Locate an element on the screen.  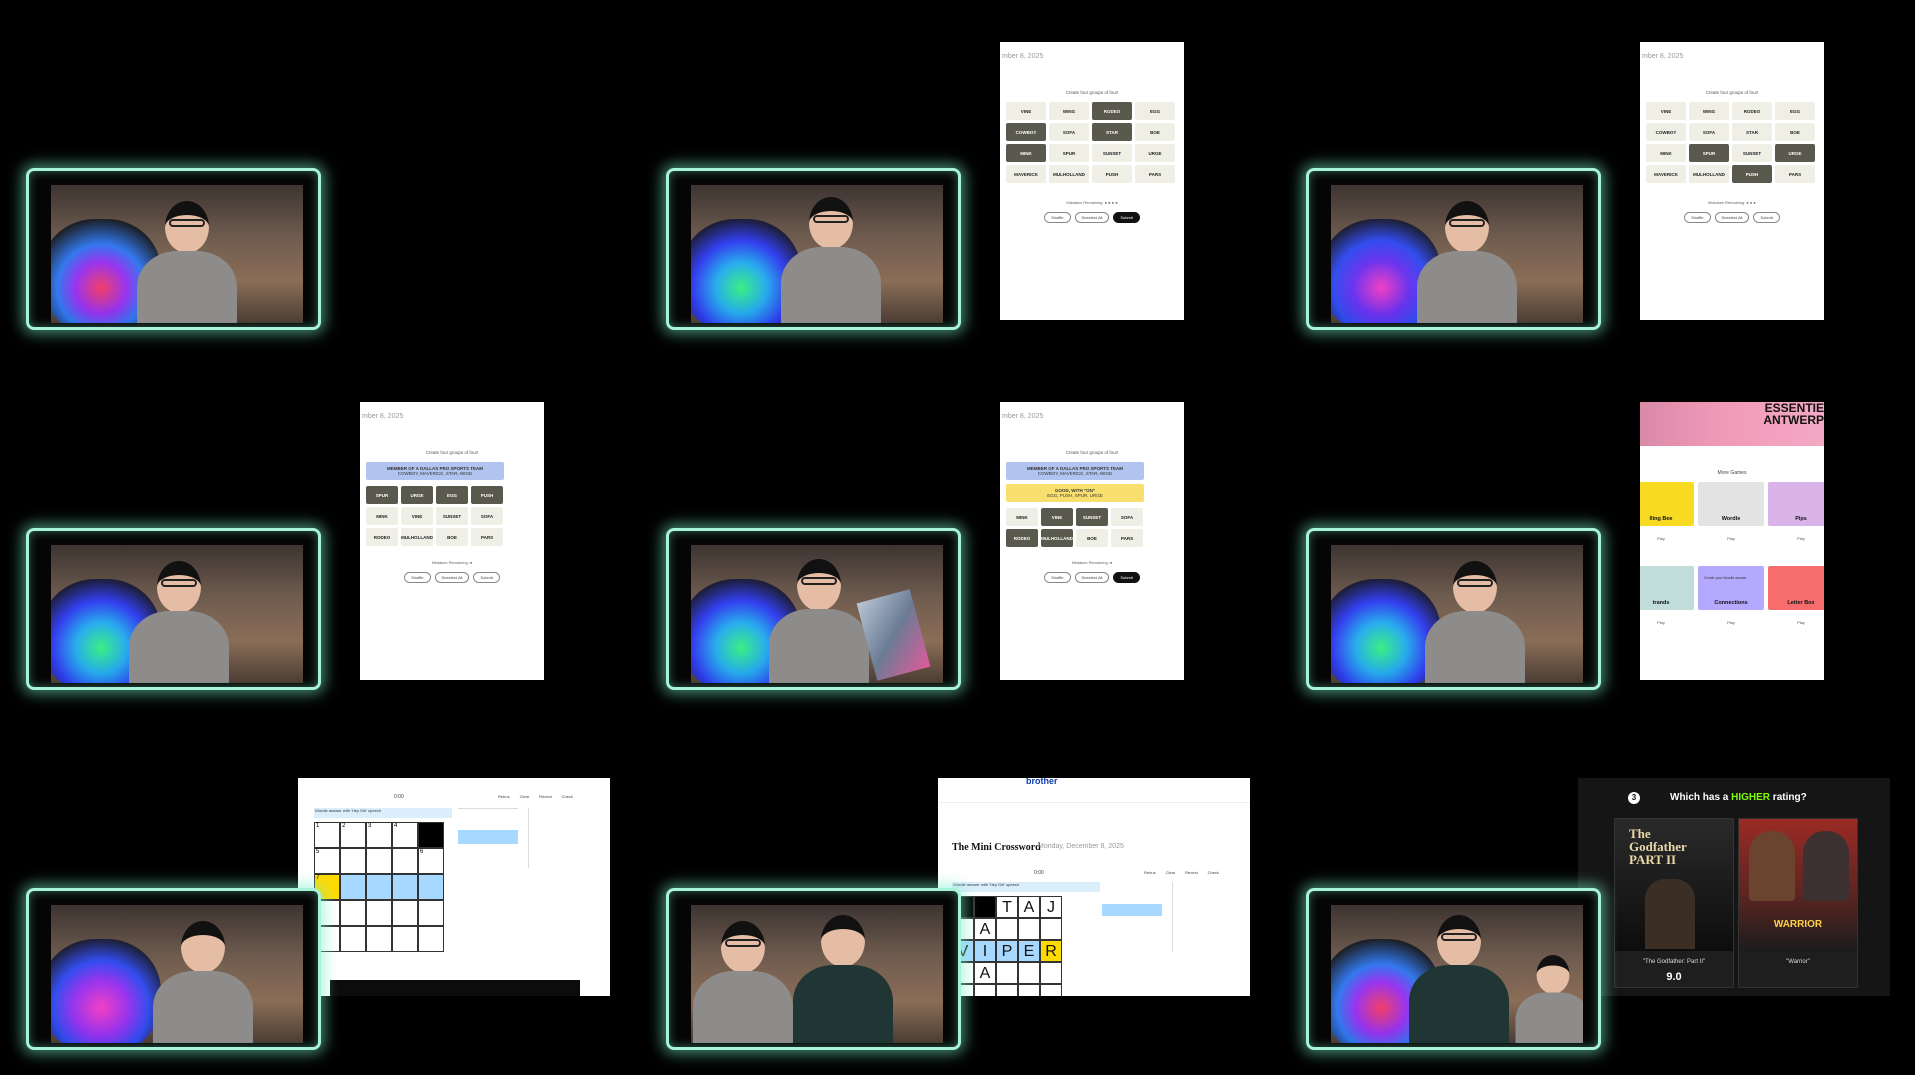
word-tile: PUSH is located at coordinates (487, 495).